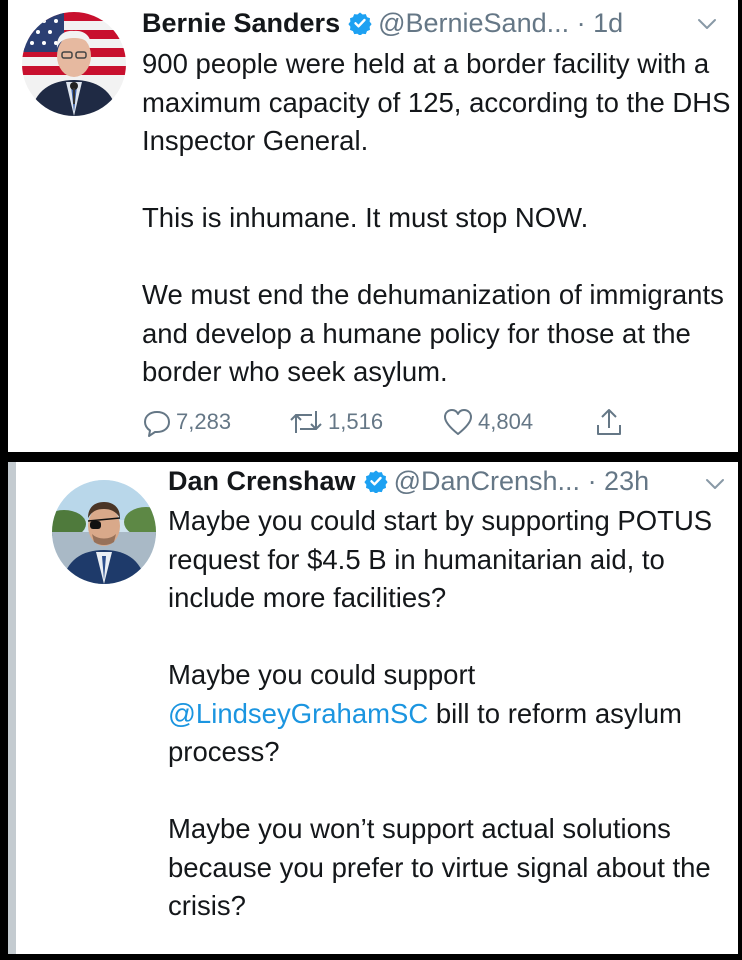 Image resolution: width=742 pixels, height=960 pixels. I want to click on paragraph-text: Maybe you could support, so click(322, 674).